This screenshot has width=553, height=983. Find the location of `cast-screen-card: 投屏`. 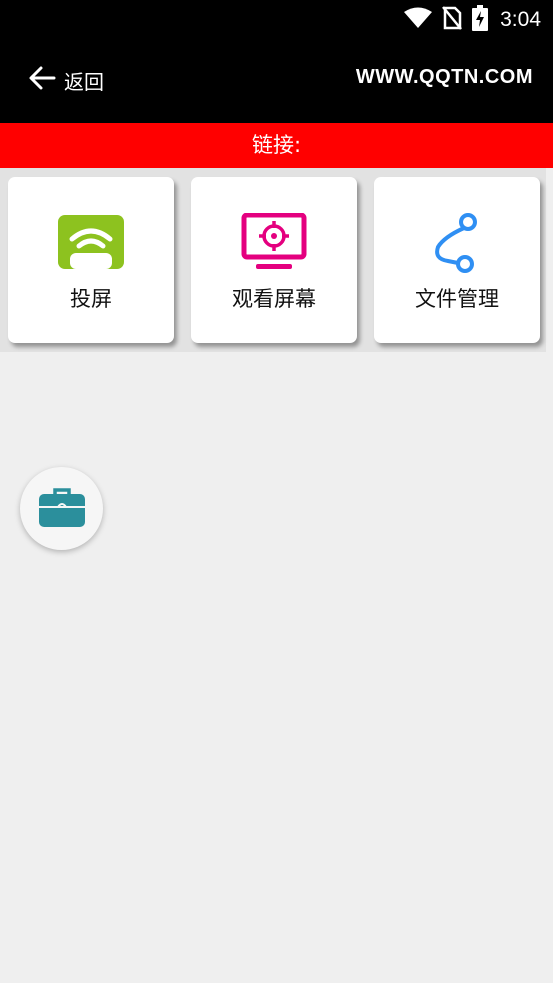

cast-screen-card: 投屏 is located at coordinates (91, 260).